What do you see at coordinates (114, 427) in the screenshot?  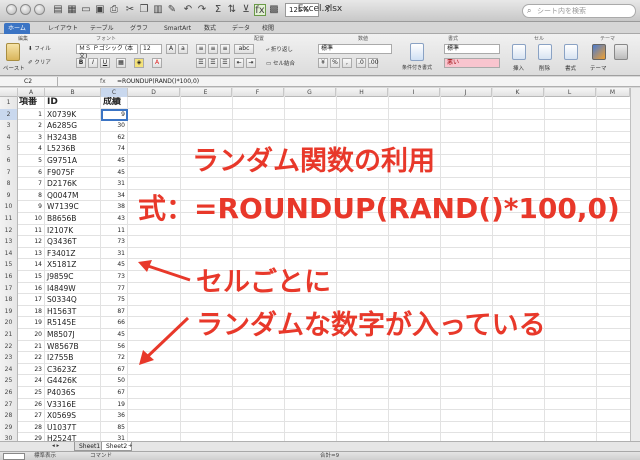 I see `cell-score: 85` at bounding box center [114, 427].